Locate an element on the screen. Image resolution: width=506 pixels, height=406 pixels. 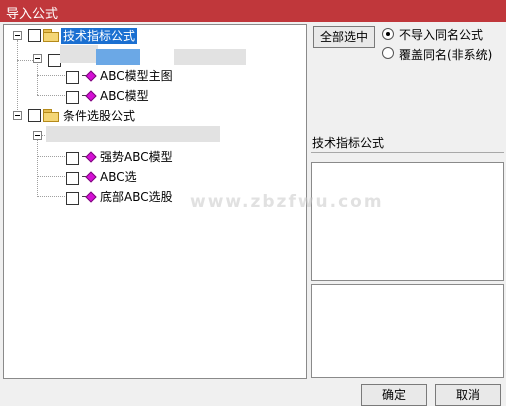
watermark: www.zbzfwu.com is located at coordinates (287, 202).